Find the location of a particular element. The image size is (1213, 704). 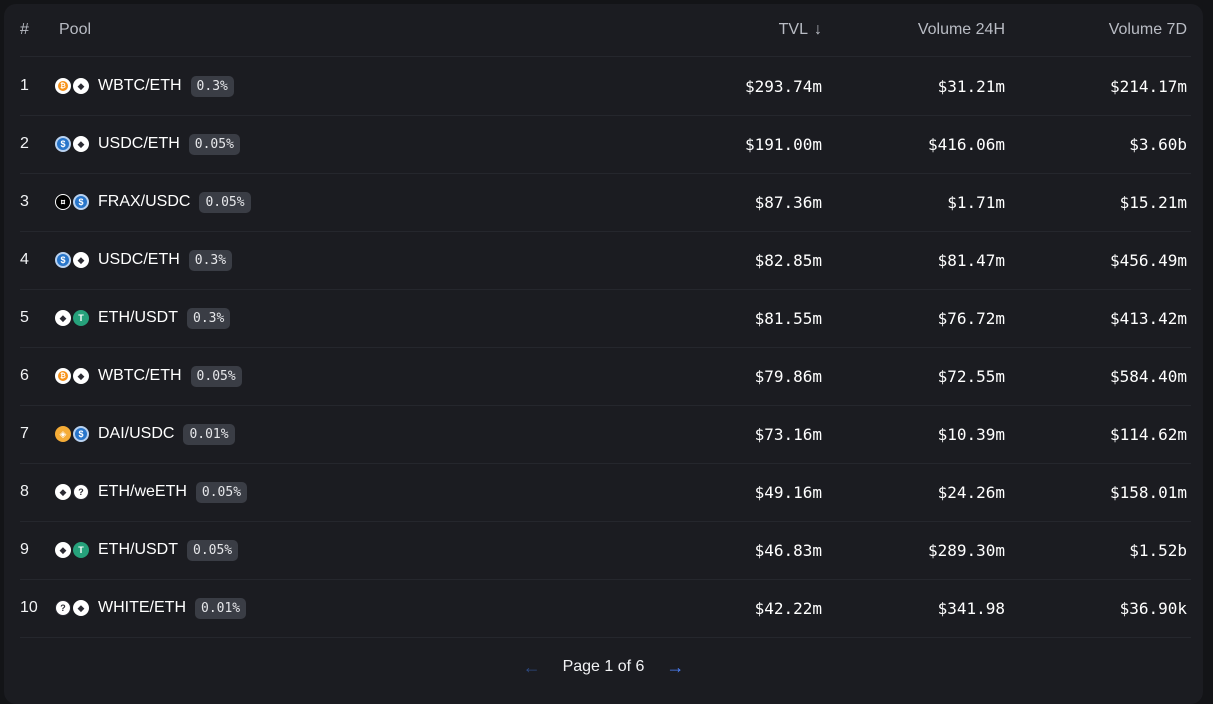

volume-7d-value: $1.52b is located at coordinates (1158, 550).